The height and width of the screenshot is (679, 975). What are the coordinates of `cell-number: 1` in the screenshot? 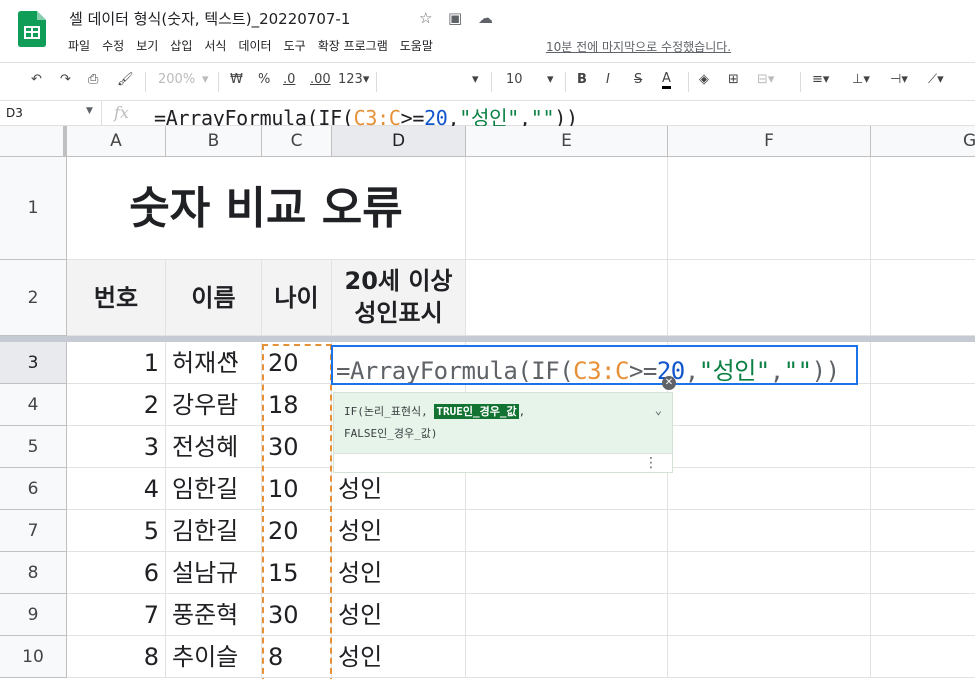 It's located at (116, 363).